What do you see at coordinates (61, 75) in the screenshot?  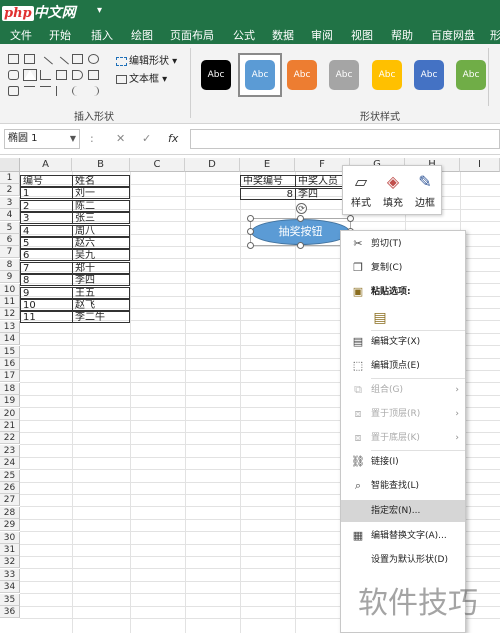 I see `shape-flowchart-icon` at bounding box center [61, 75].